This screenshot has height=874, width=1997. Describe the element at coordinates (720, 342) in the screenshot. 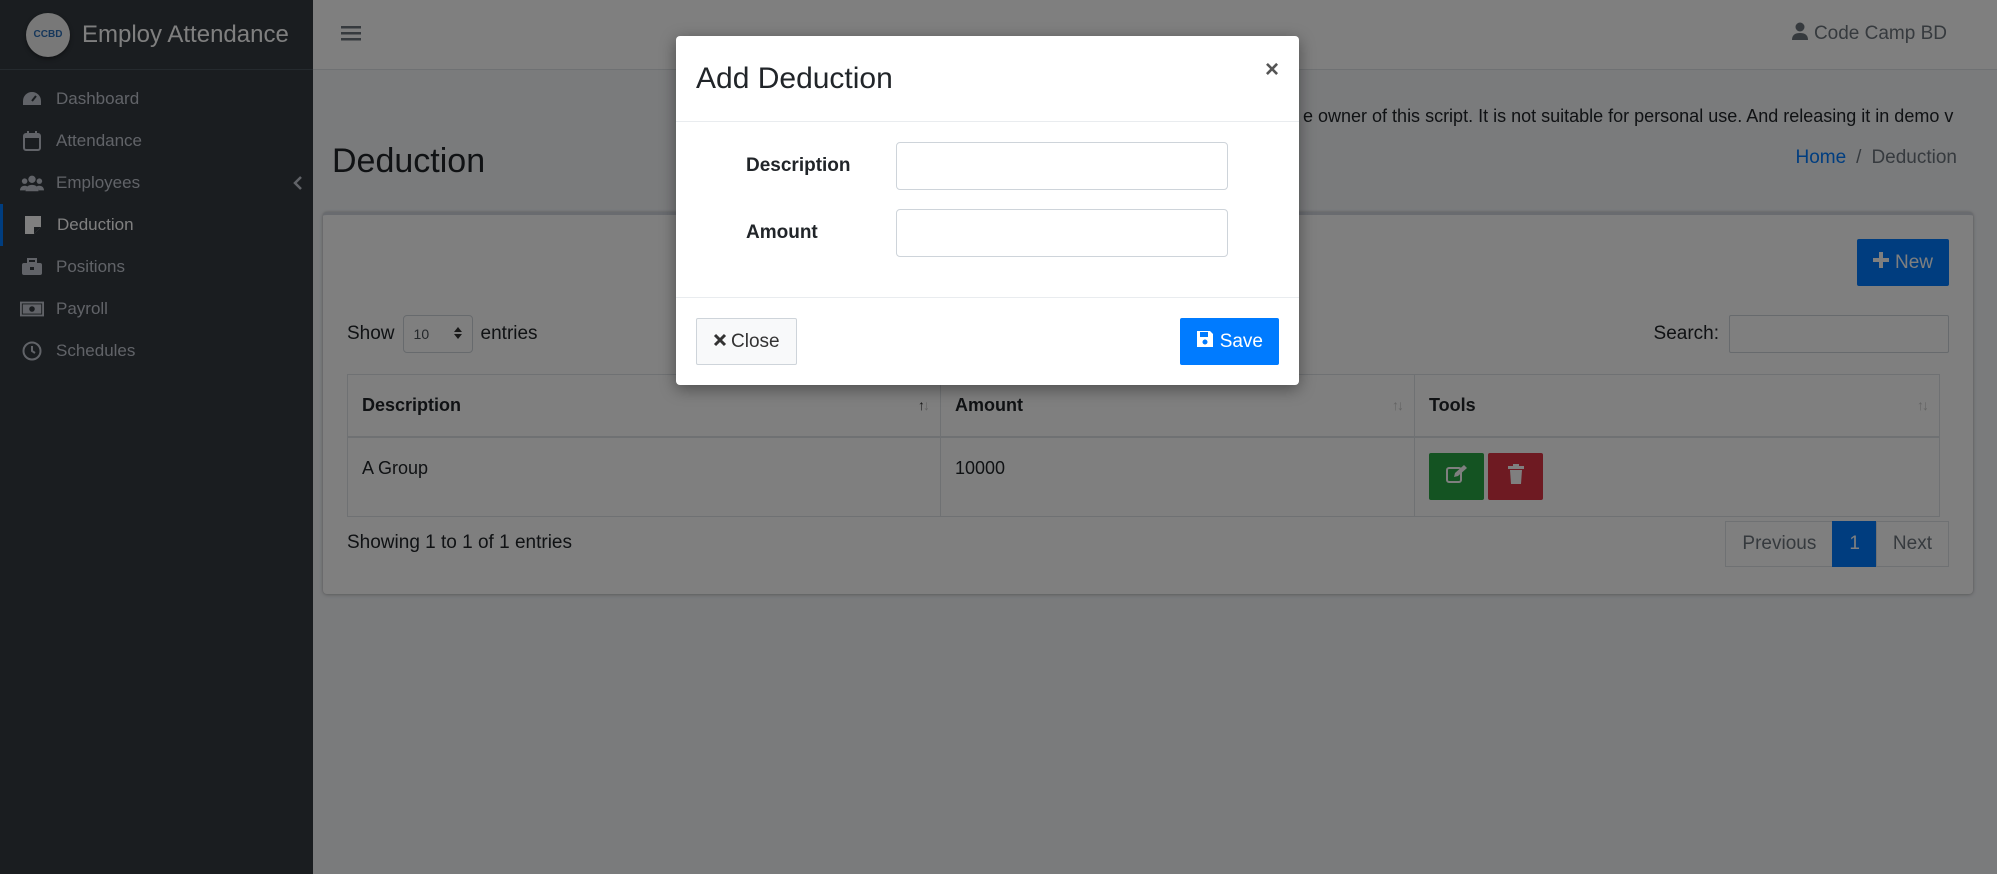

I see `close-x-icon` at that location.